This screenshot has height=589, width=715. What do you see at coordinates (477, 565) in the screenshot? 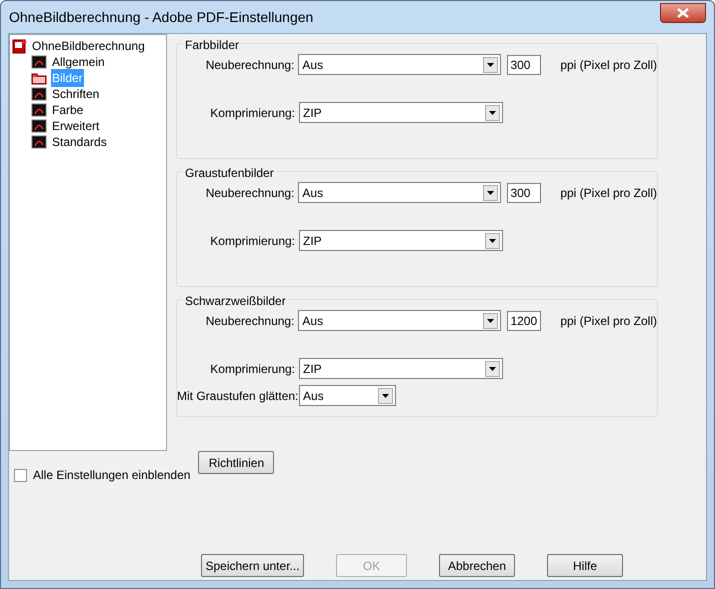
I see `dialog-button: Abbrechen` at bounding box center [477, 565].